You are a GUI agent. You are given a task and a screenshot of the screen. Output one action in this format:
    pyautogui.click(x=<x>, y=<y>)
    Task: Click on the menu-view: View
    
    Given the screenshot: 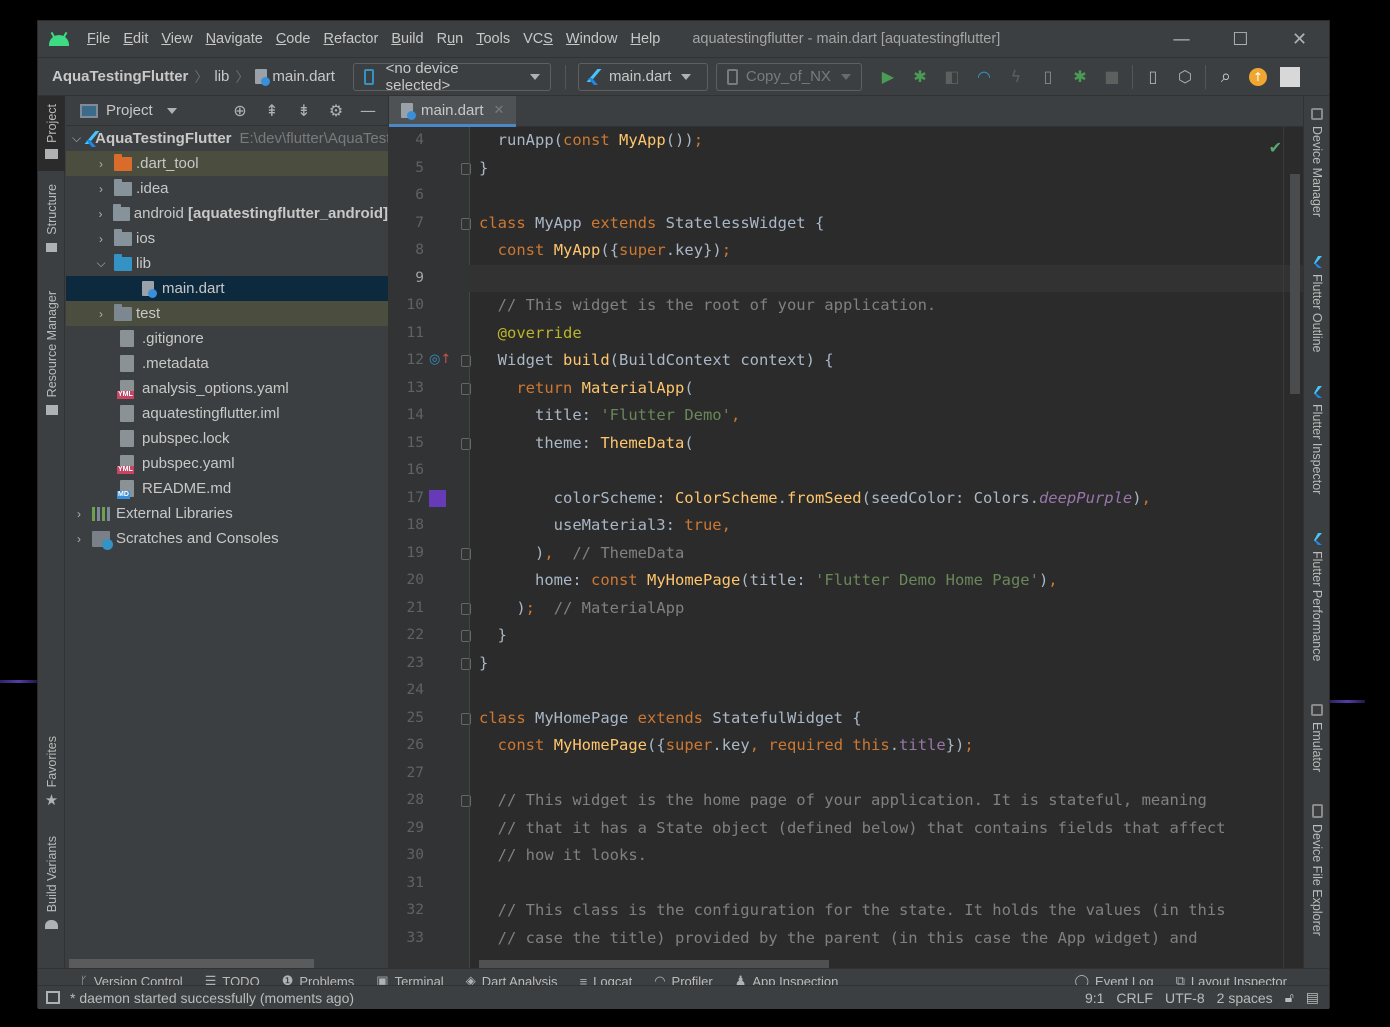 What is the action you would take?
    pyautogui.click(x=178, y=39)
    